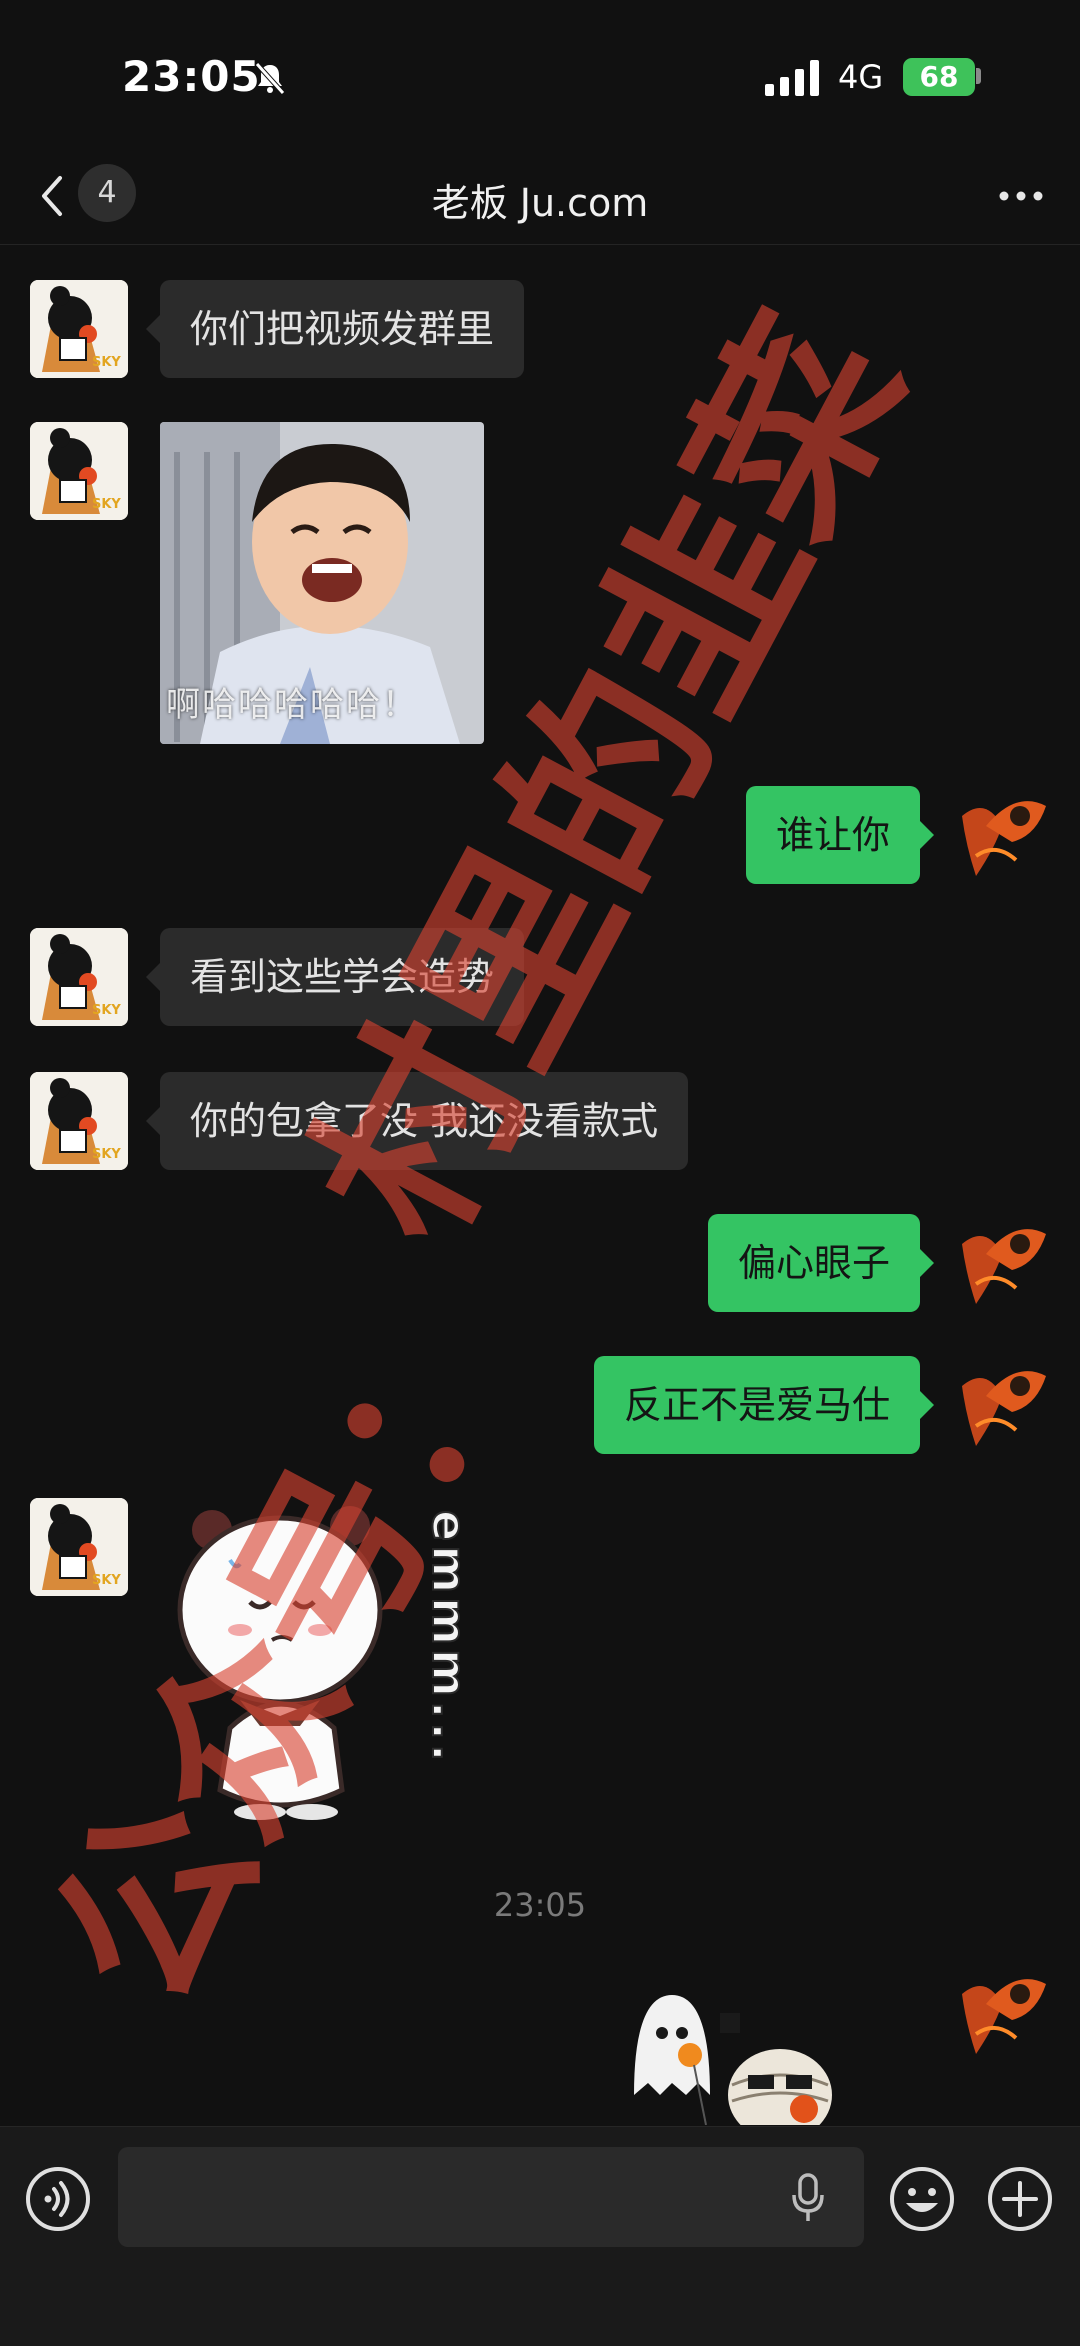  I want to click on microphone-icon, so click(808, 2197).